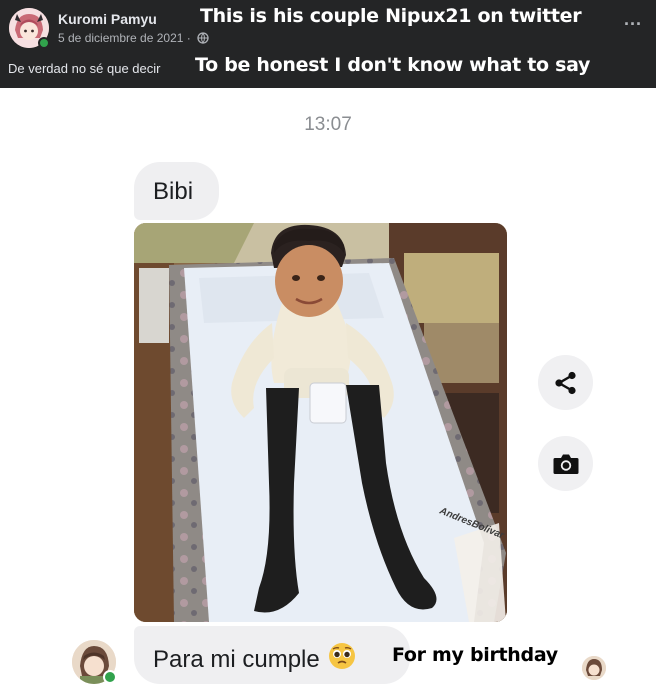 This screenshot has width=656, height=689. What do you see at coordinates (124, 38) in the screenshot?
I see `post-date-text: 5 de diciembre de 2021 ·` at bounding box center [124, 38].